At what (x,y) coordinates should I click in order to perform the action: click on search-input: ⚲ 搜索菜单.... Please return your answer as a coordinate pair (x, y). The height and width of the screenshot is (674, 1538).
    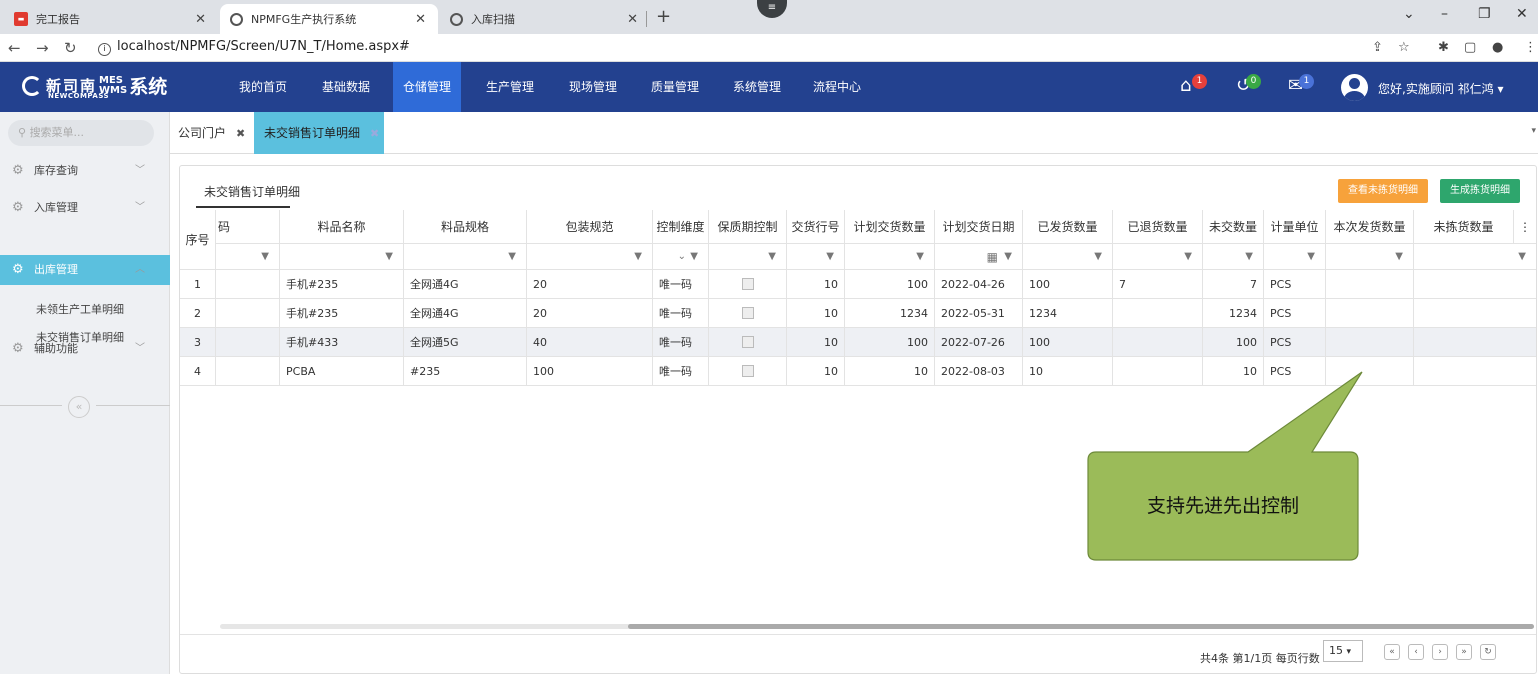
    Looking at the image, I should click on (81, 133).